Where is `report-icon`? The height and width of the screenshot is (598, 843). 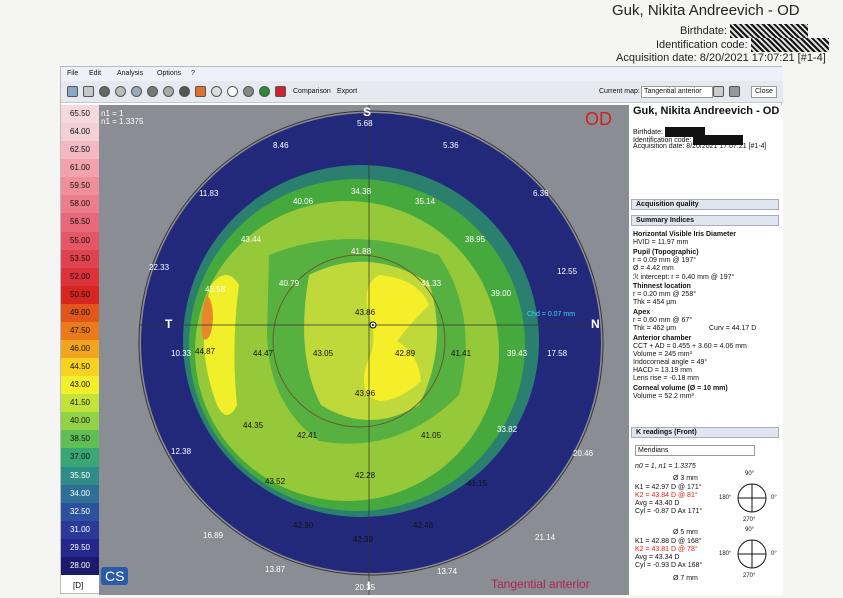 report-icon is located at coordinates (200, 91).